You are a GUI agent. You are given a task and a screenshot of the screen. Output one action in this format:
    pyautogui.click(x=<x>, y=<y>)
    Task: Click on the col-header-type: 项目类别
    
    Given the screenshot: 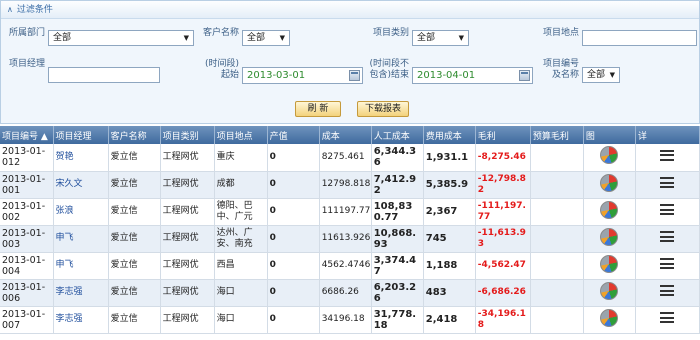 What is the action you would take?
    pyautogui.click(x=187, y=135)
    